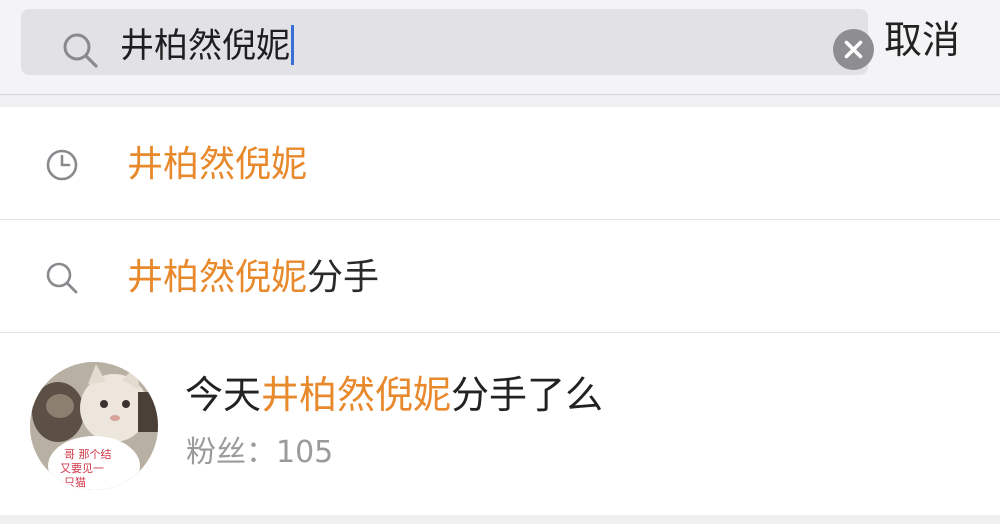  I want to click on cancel-button: 取消, so click(922, 40).